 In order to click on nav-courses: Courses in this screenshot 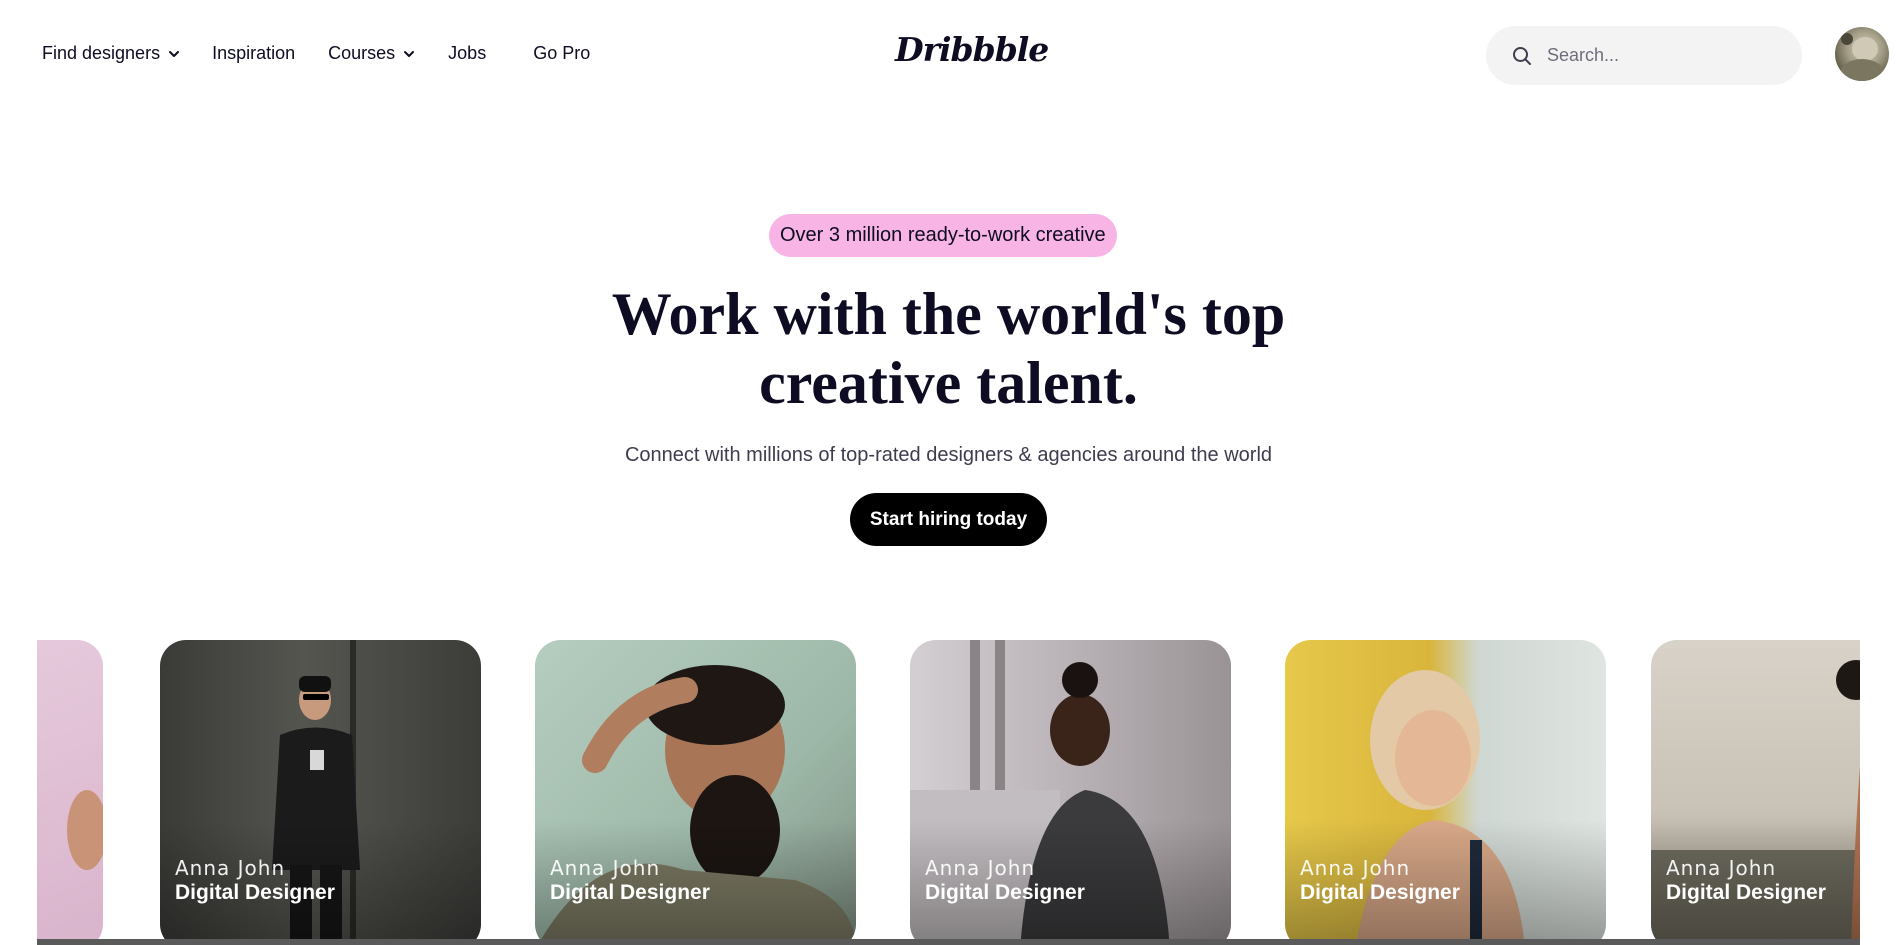, I will do `click(371, 53)`.